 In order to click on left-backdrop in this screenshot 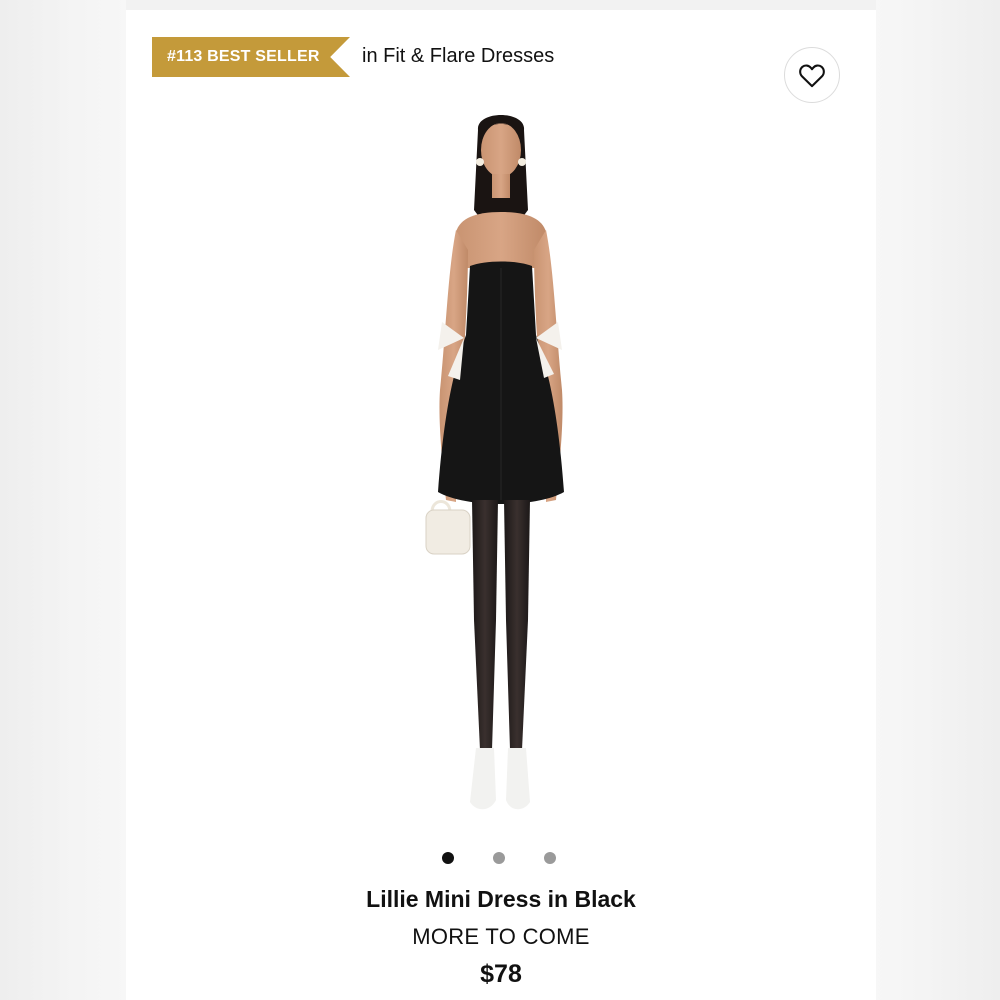, I will do `click(63, 500)`.